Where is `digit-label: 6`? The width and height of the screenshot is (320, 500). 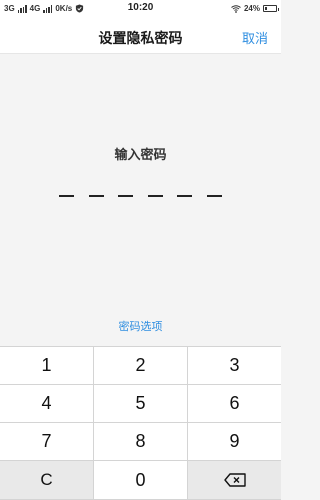
digit-label: 6 is located at coordinates (234, 403).